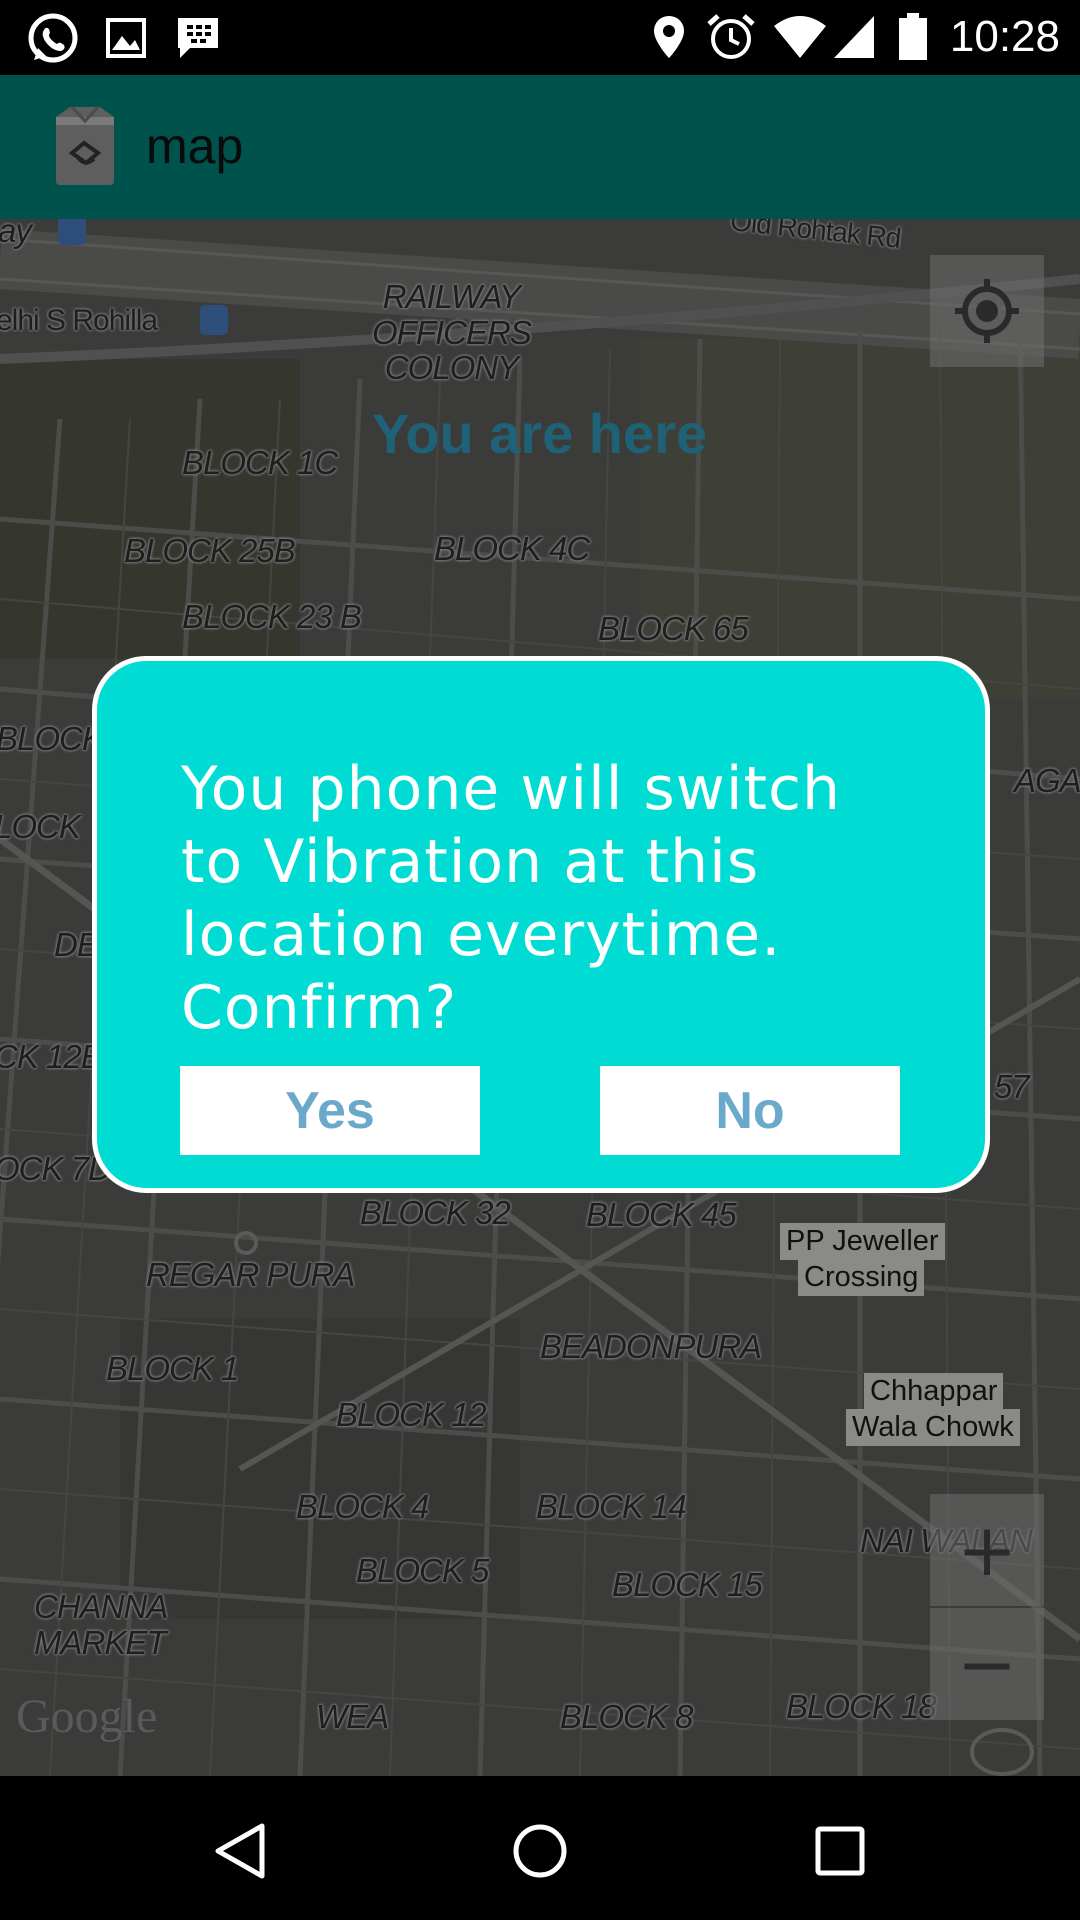 This screenshot has width=1080, height=1920. Describe the element at coordinates (540, 147) in the screenshot. I see `action-bar: map` at that location.